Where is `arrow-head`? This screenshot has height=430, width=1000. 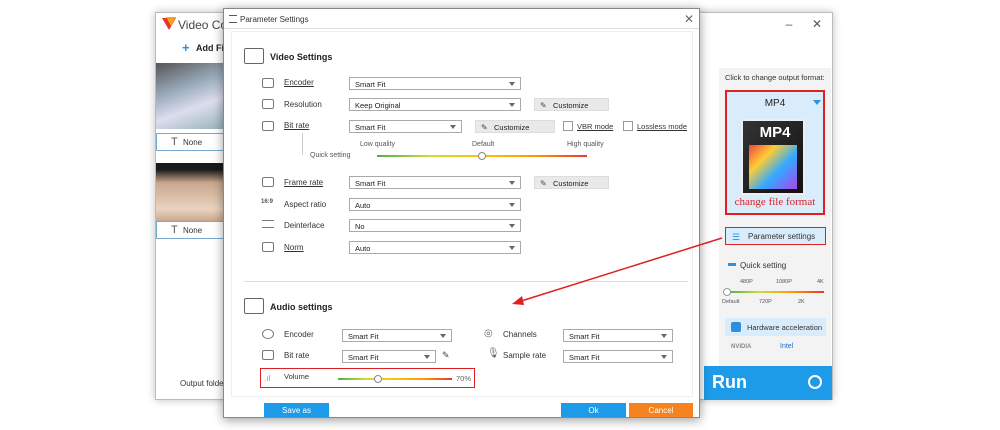
arrow-head is located at coordinates (518, 300).